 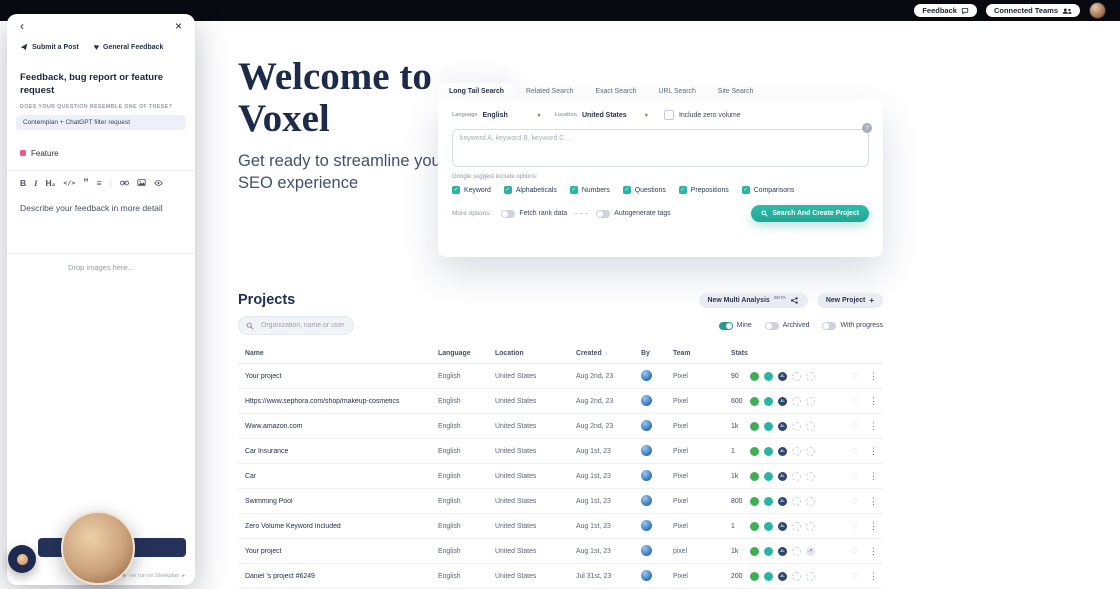 What do you see at coordinates (677, 91) in the screenshot?
I see `tab-url-search: URL Search` at bounding box center [677, 91].